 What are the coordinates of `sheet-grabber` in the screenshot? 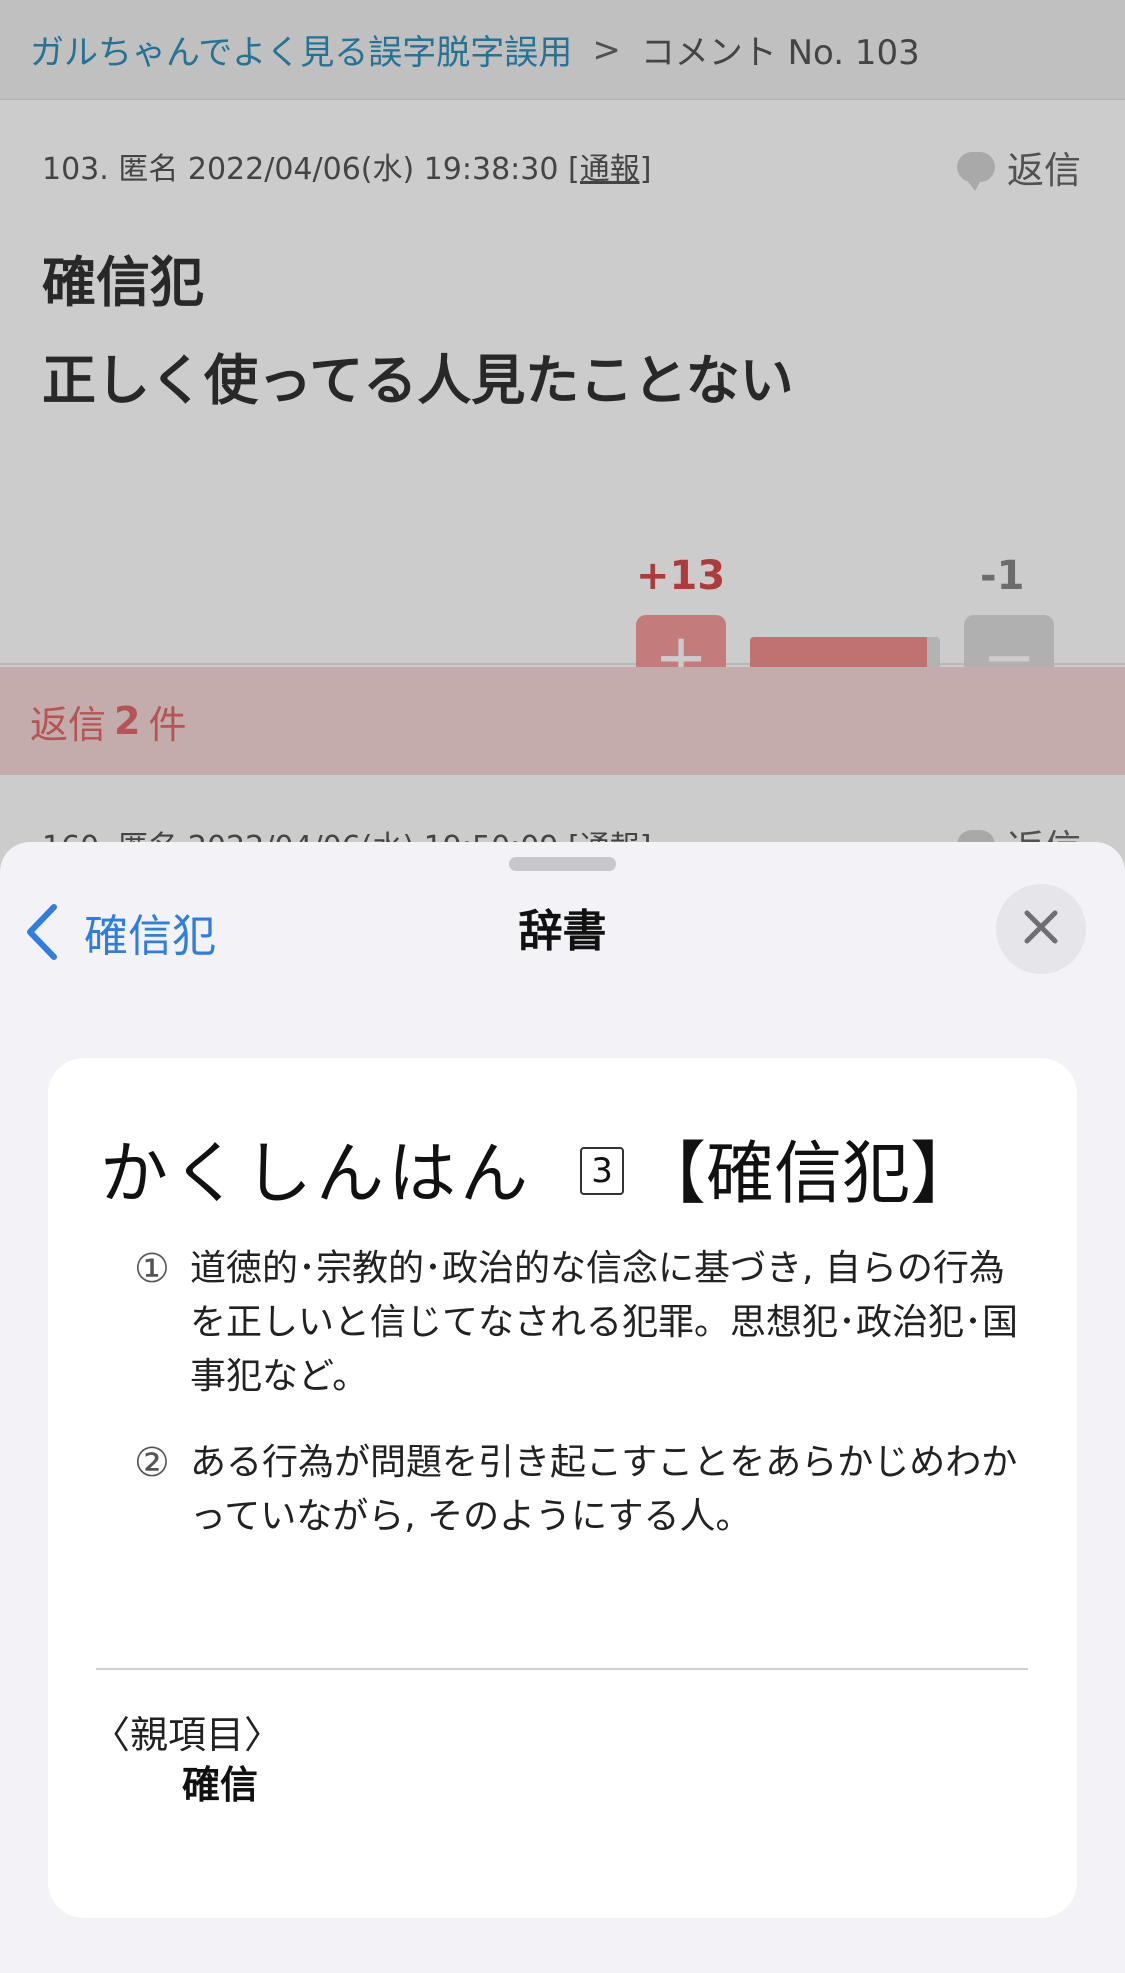 It's located at (562, 864).